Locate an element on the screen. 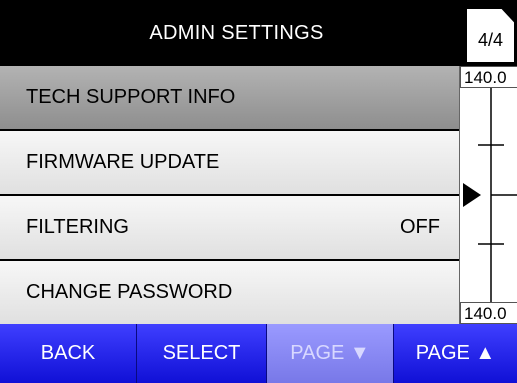 The height and width of the screenshot is (383, 517). gauge-top-label: 140.0 is located at coordinates (488, 77).